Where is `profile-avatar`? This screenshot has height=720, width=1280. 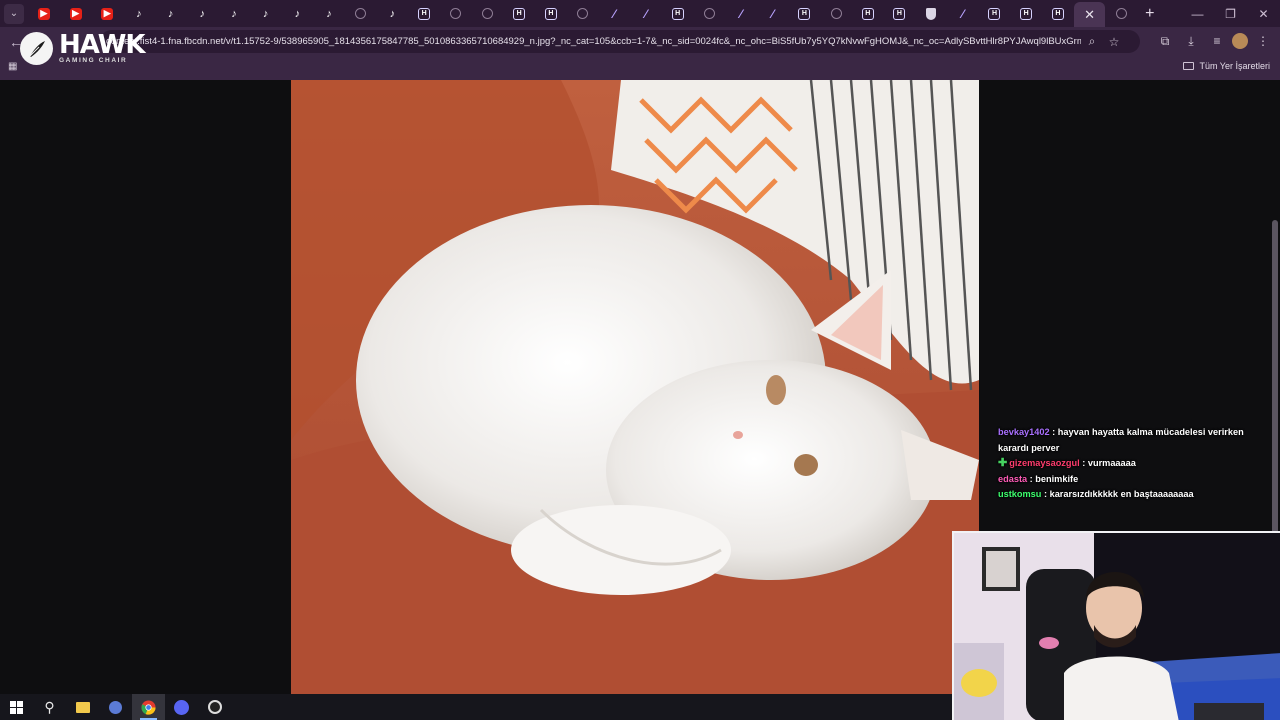 profile-avatar is located at coordinates (1240, 41).